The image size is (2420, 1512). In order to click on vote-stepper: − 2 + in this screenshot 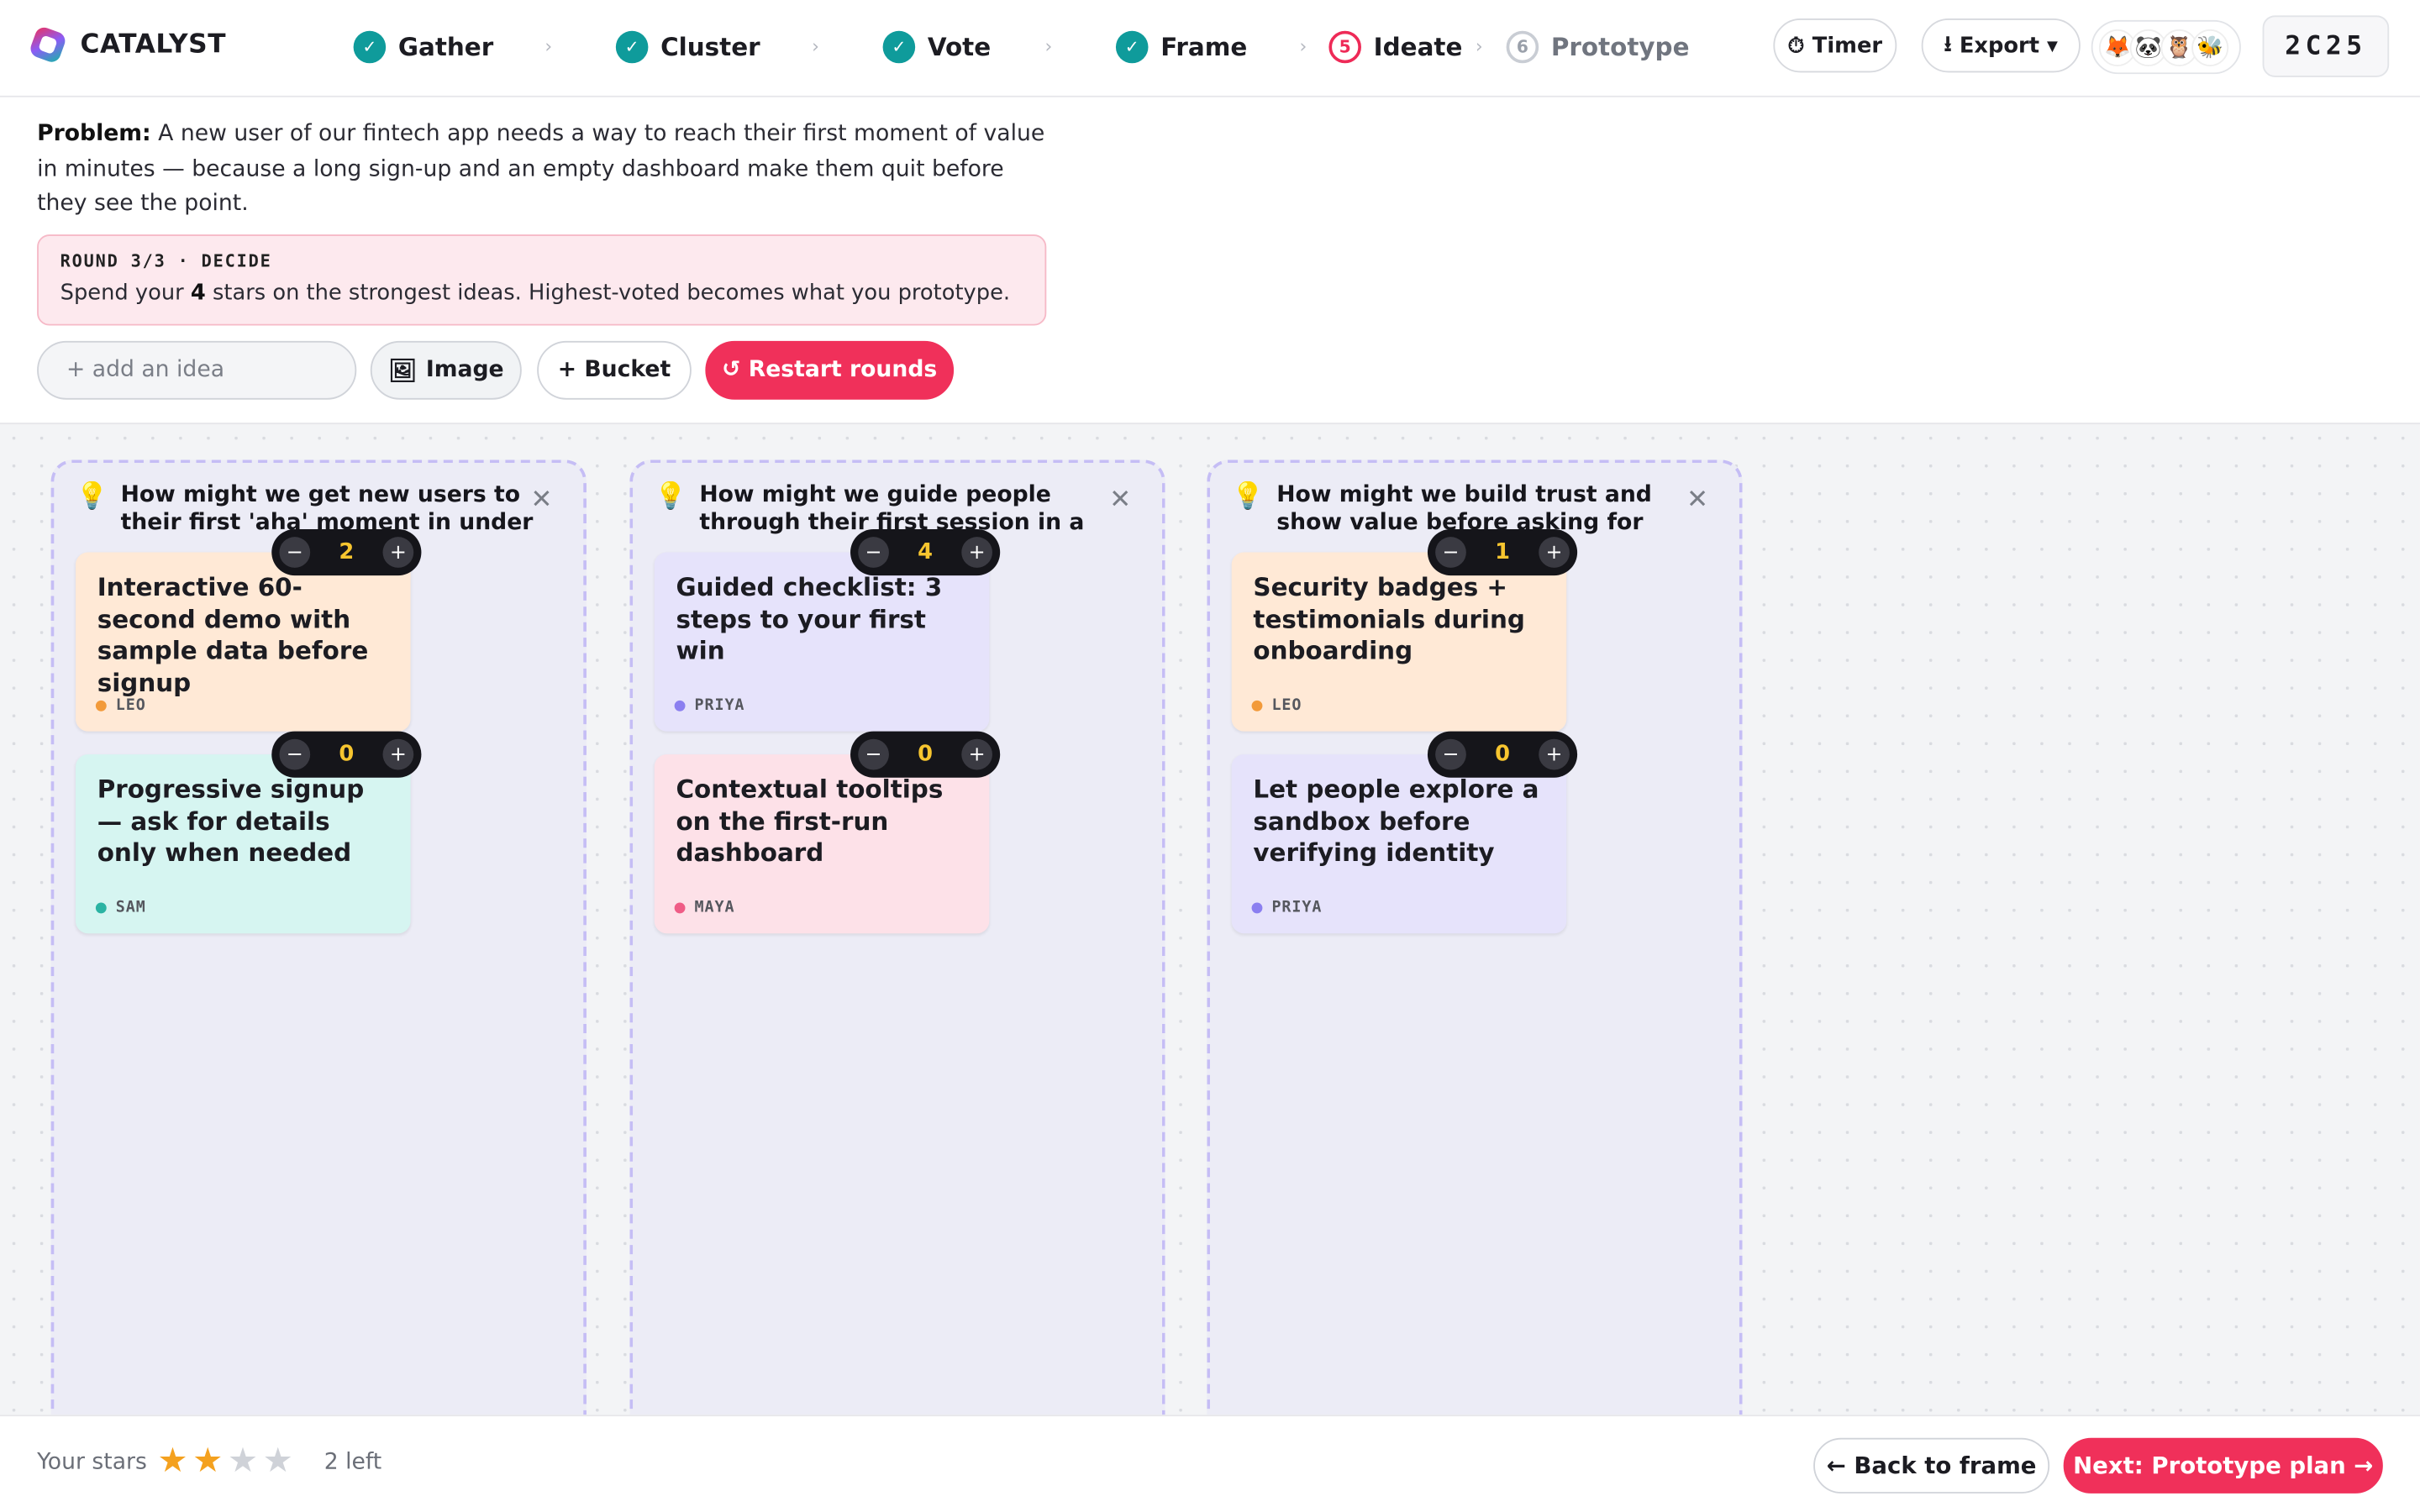, I will do `click(346, 552)`.